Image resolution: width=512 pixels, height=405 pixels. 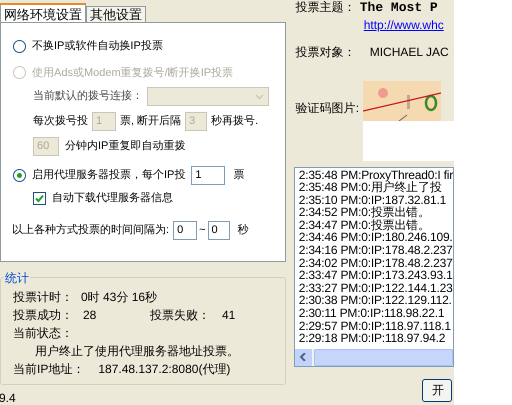 What do you see at coordinates (119, 297) in the screenshot?
I see `timer-value: 0时 43分 16秒` at bounding box center [119, 297].